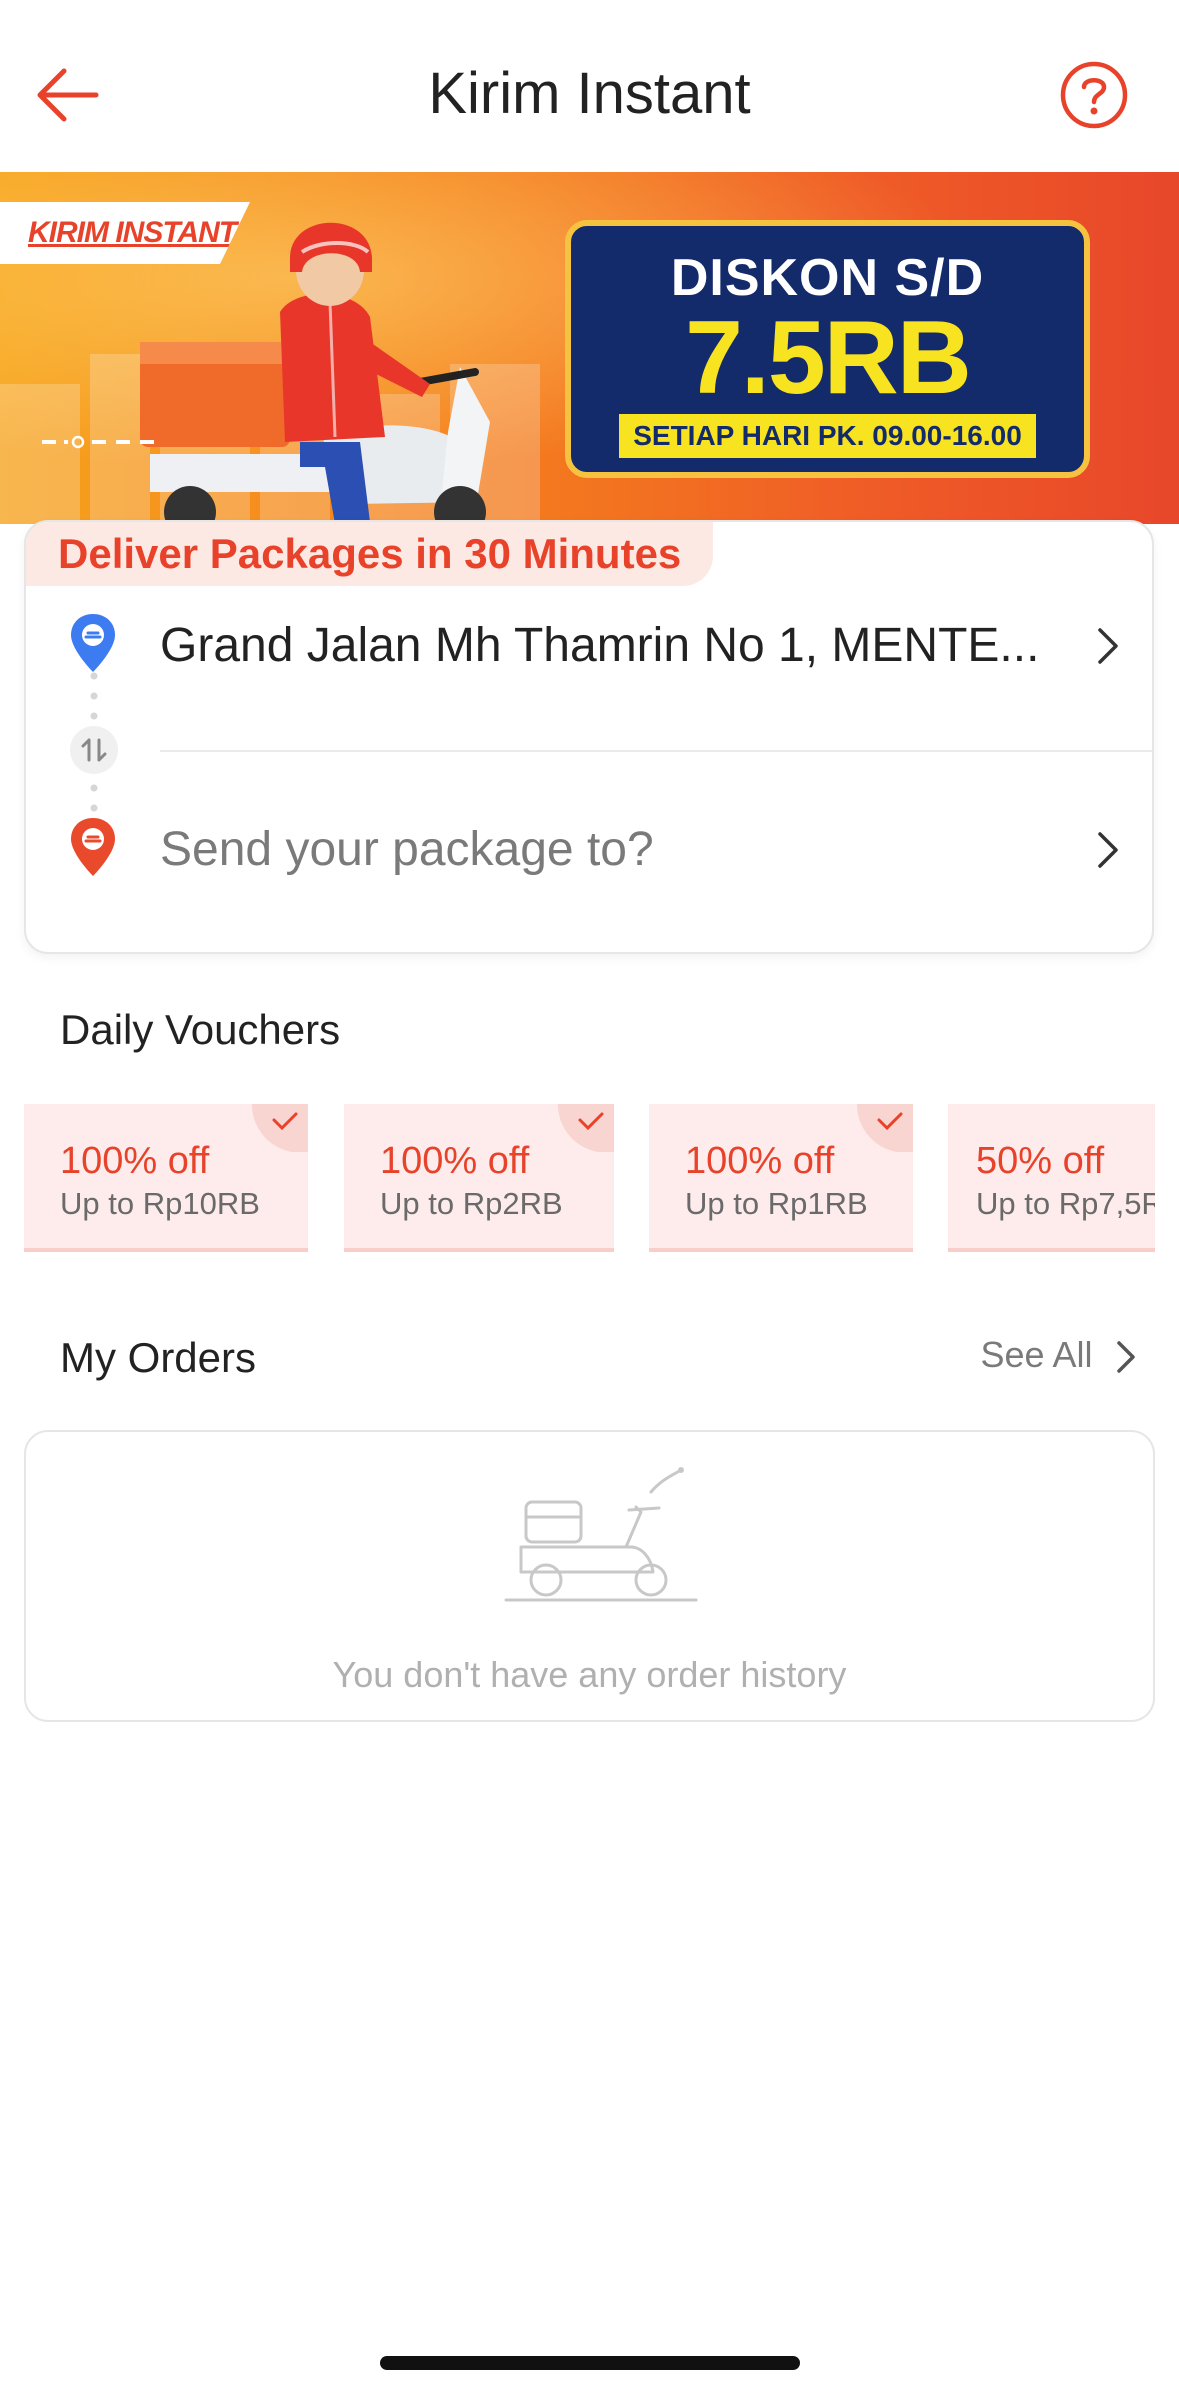  Describe the element at coordinates (98, 442) in the screenshot. I see `carousel-indicator` at that location.